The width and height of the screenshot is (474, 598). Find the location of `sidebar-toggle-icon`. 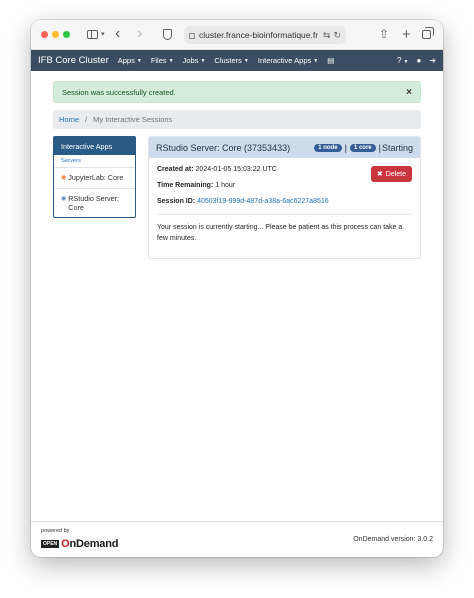

sidebar-toggle-icon is located at coordinates (92, 34).